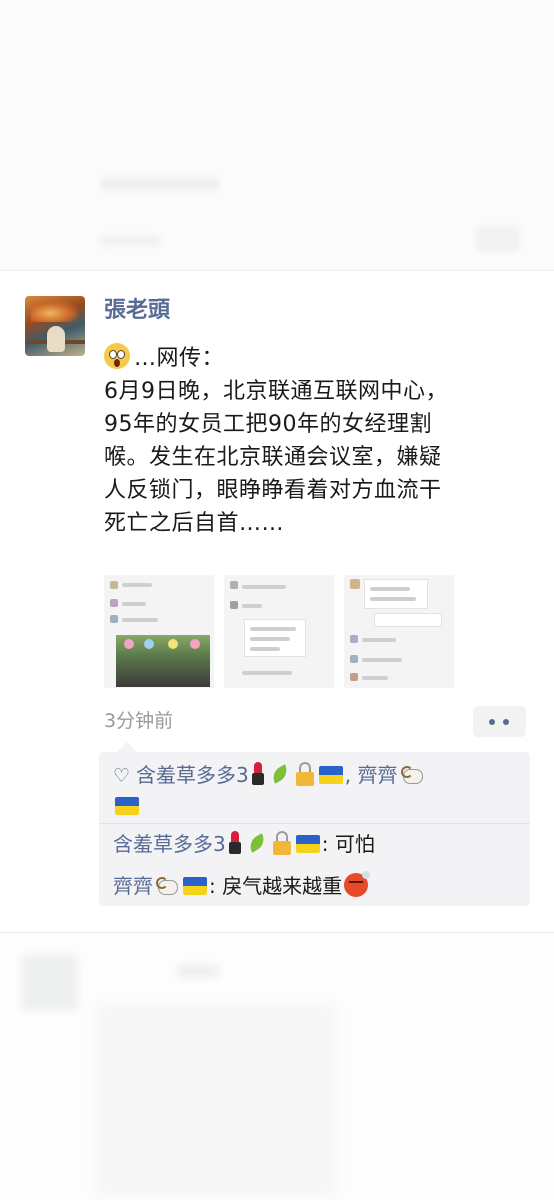 The width and height of the screenshot is (554, 1200). What do you see at coordinates (198, 971) in the screenshot?
I see `next-post-username` at bounding box center [198, 971].